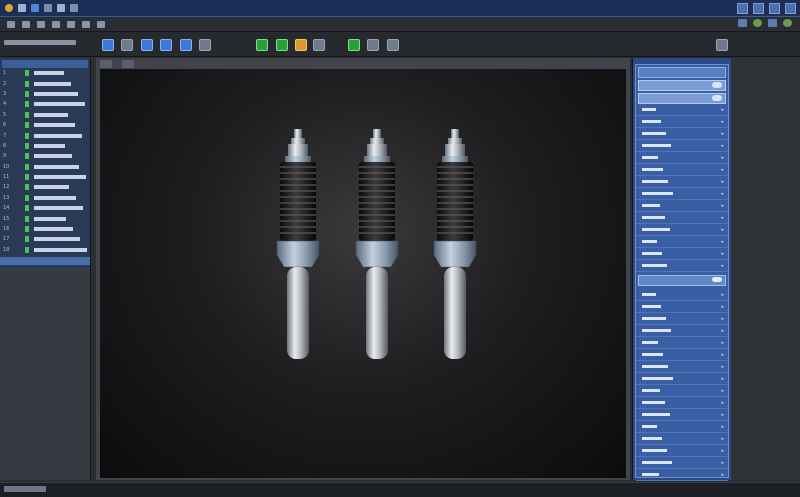 The image size is (800, 497). I want to click on menu-edit, so click(26, 24).